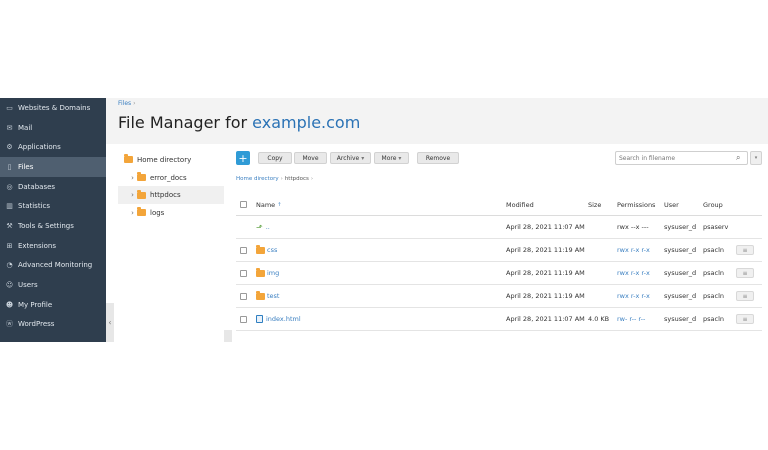 The height and width of the screenshot is (450, 768). I want to click on sidebar-item-databases: ◎ Databases, so click(53, 187).